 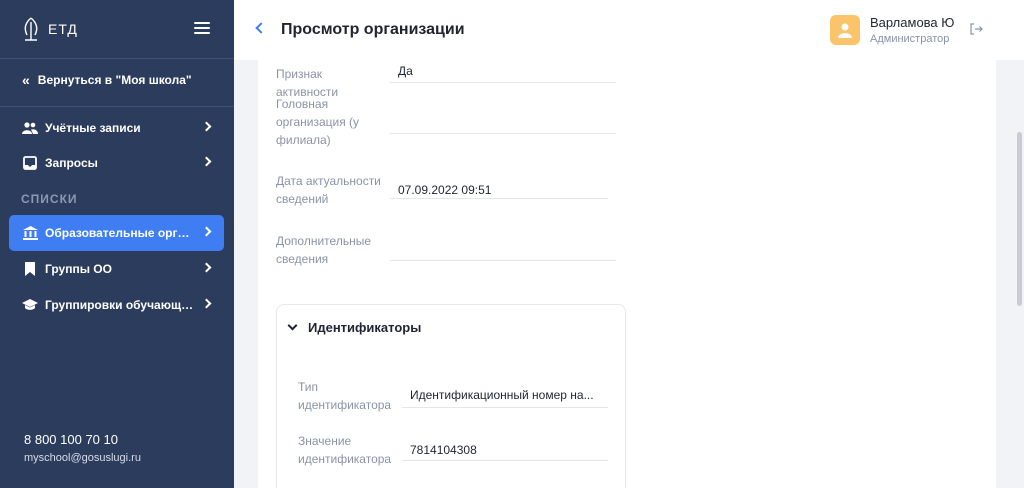 I want to click on identifiers-title: Идентификаторы, so click(x=365, y=327).